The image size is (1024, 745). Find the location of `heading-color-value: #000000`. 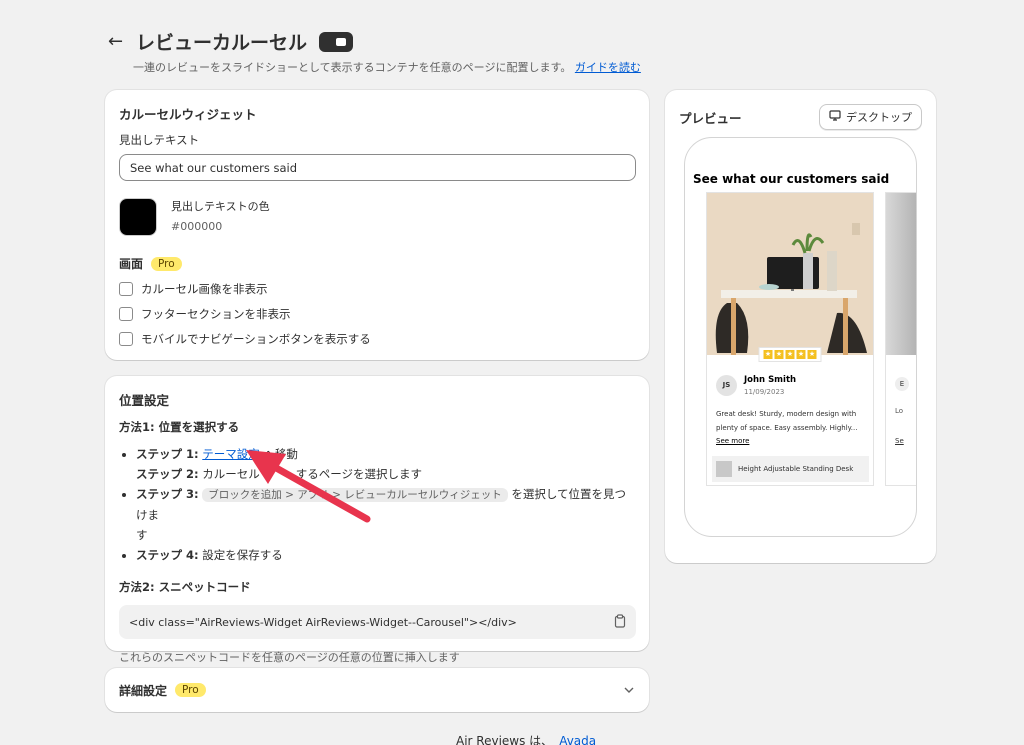

heading-color-value: #000000 is located at coordinates (197, 226).